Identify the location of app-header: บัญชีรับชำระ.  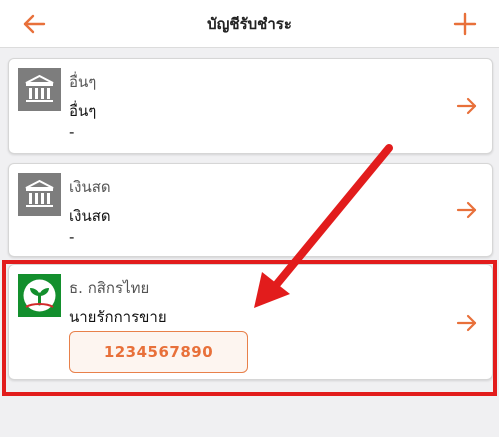
(249, 24).